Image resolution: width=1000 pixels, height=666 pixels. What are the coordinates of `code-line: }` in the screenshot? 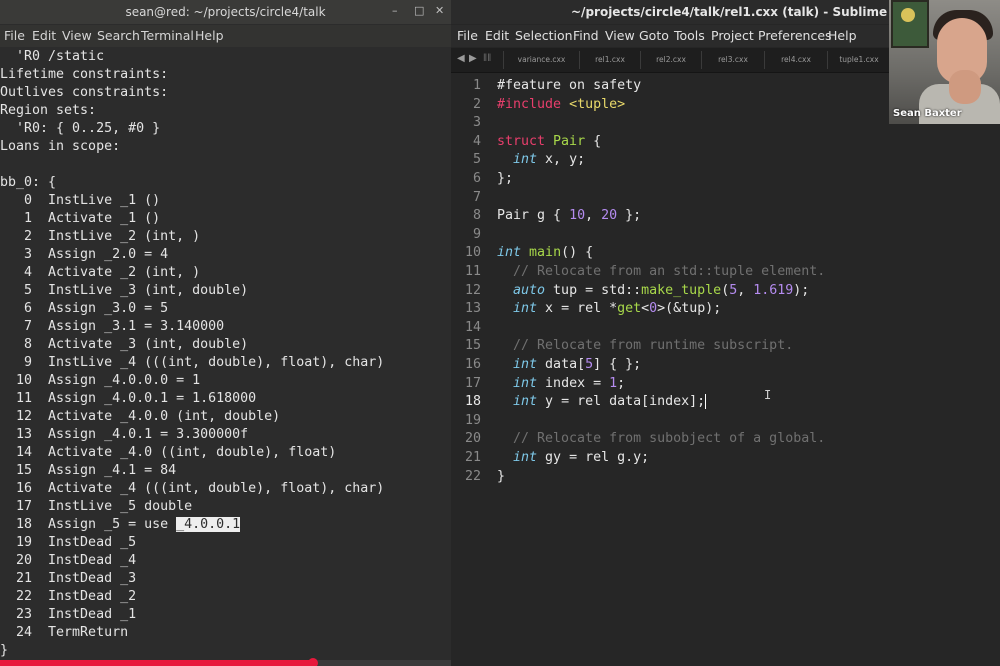 It's located at (501, 476).